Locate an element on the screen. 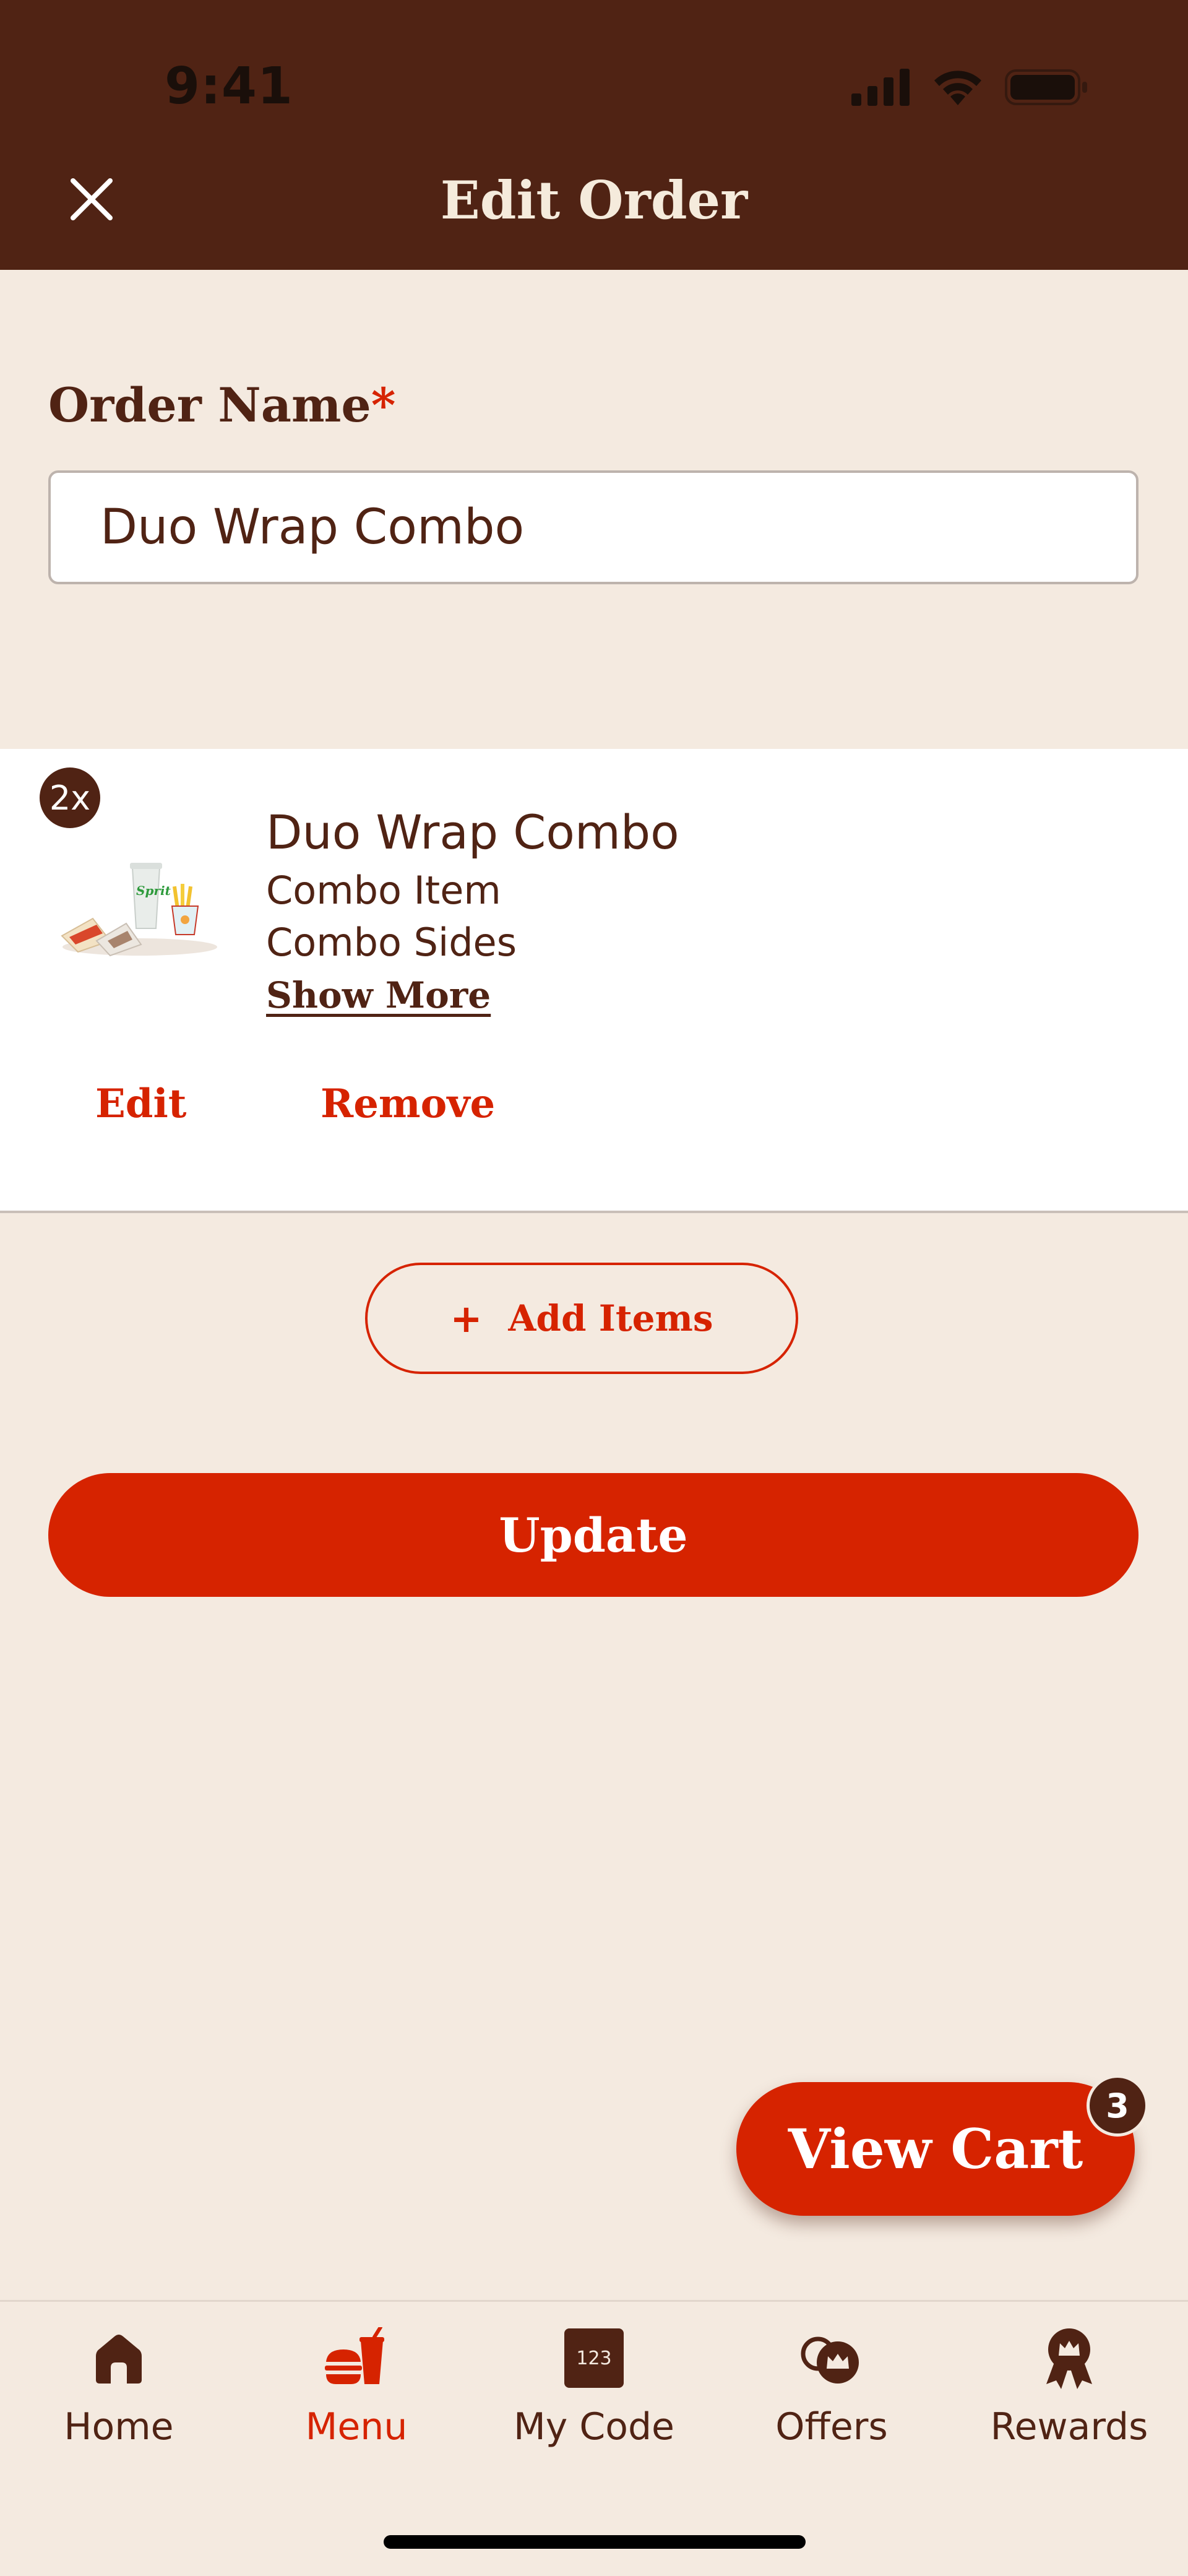 This screenshot has height=2576, width=1188. tab-home: Home is located at coordinates (119, 2398).